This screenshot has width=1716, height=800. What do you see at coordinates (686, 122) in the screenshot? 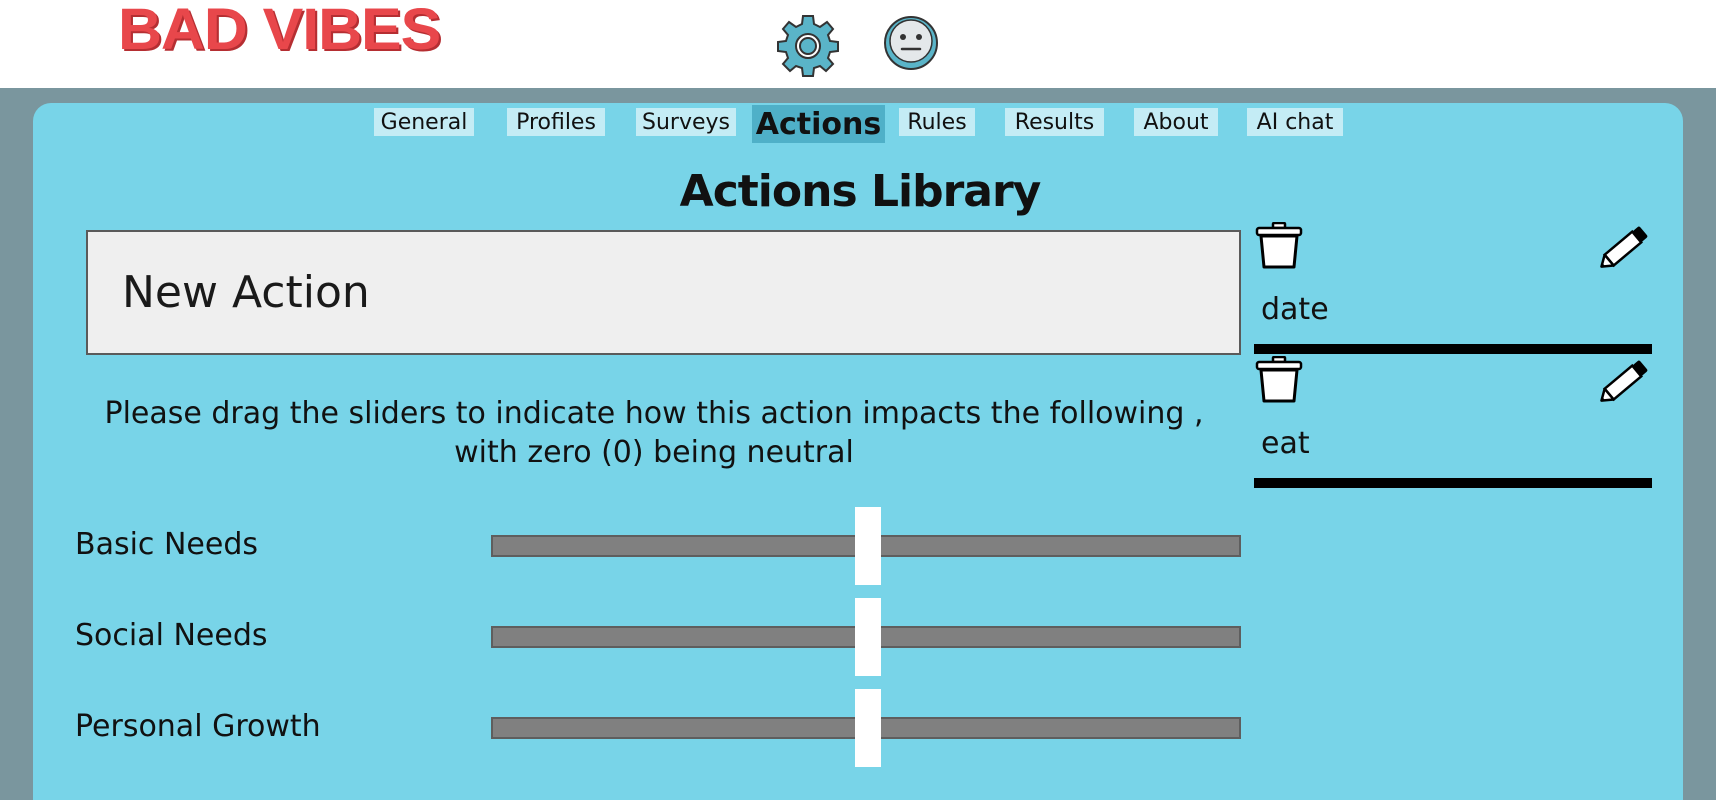
I see `tab-surveys: Surveys` at bounding box center [686, 122].